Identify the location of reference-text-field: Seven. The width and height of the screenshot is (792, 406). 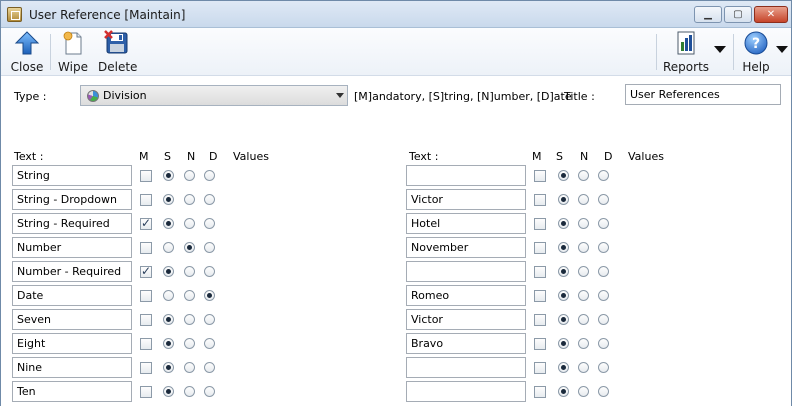
(72, 319).